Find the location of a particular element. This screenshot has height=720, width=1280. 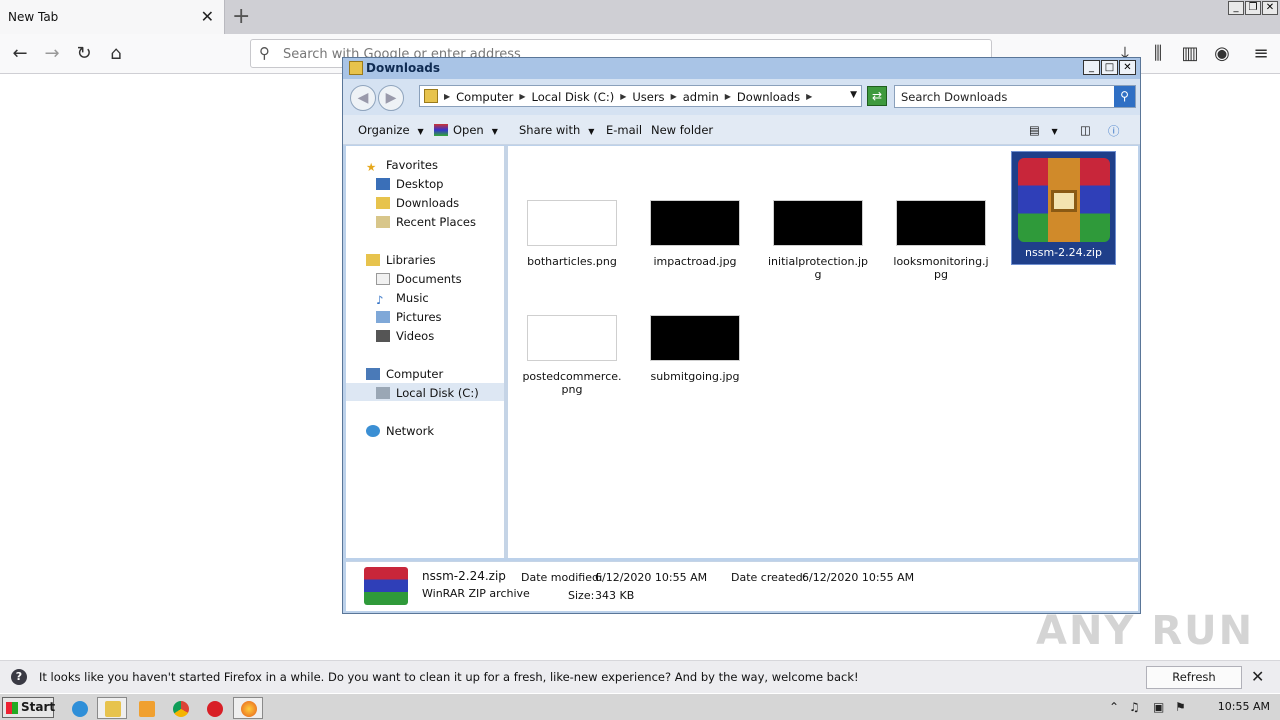

nav-videos-label: Videos is located at coordinates (415, 336).